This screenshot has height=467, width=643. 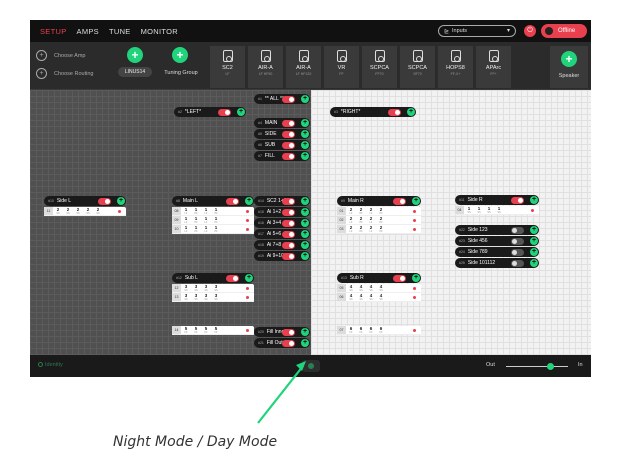 I want to click on annotation-caption: Night Mode / Day Mode, so click(x=195, y=442).